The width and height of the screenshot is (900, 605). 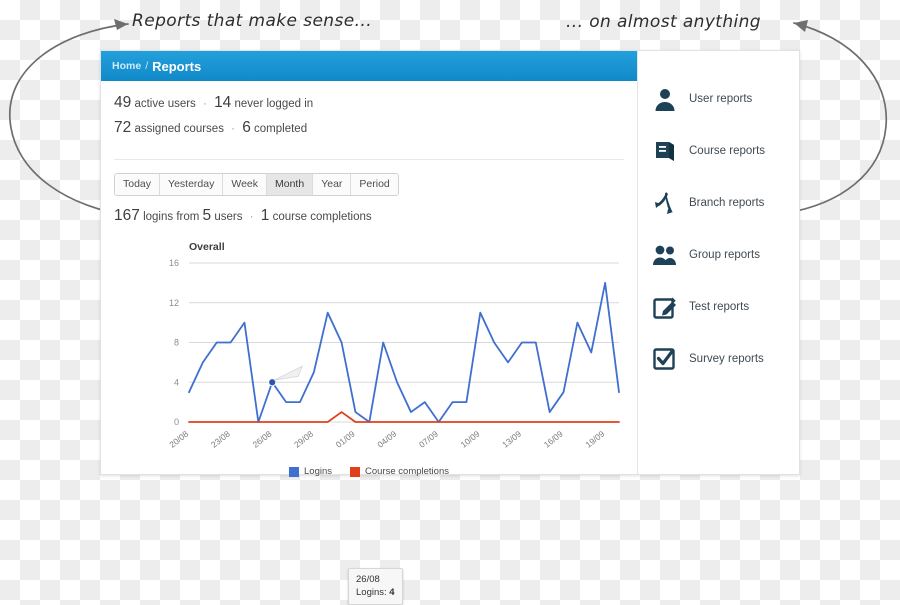 What do you see at coordinates (127, 215) in the screenshot?
I see `logins-count: 167` at bounding box center [127, 215].